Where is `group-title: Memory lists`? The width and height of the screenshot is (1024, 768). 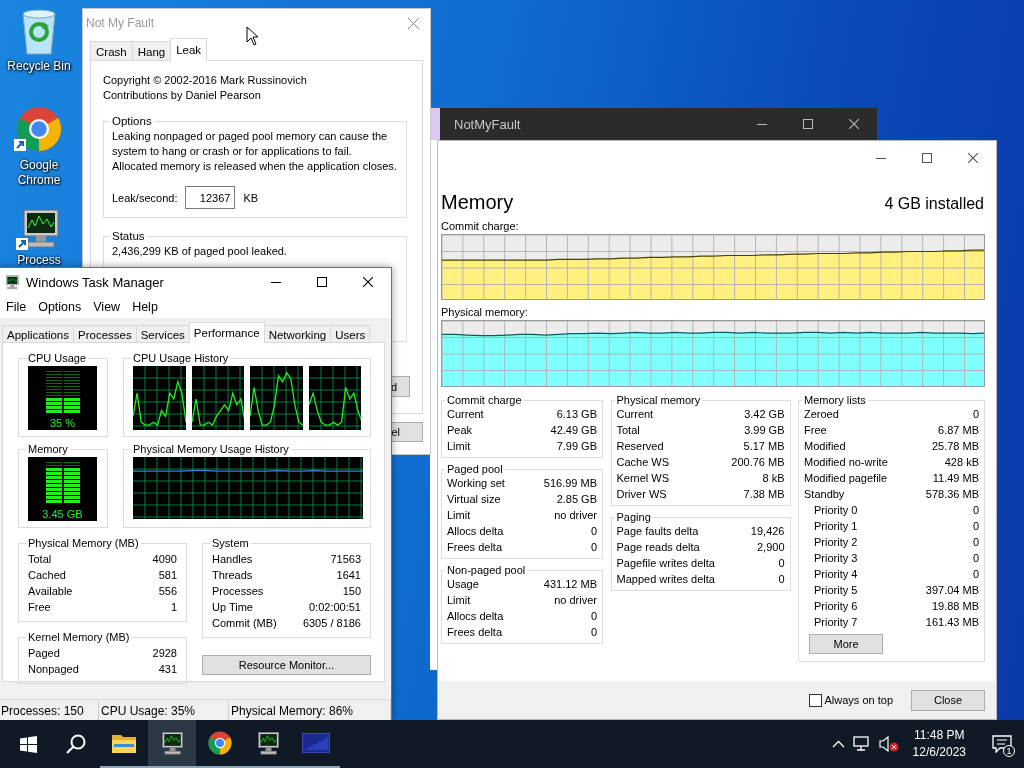
group-title: Memory lists is located at coordinates (835, 400).